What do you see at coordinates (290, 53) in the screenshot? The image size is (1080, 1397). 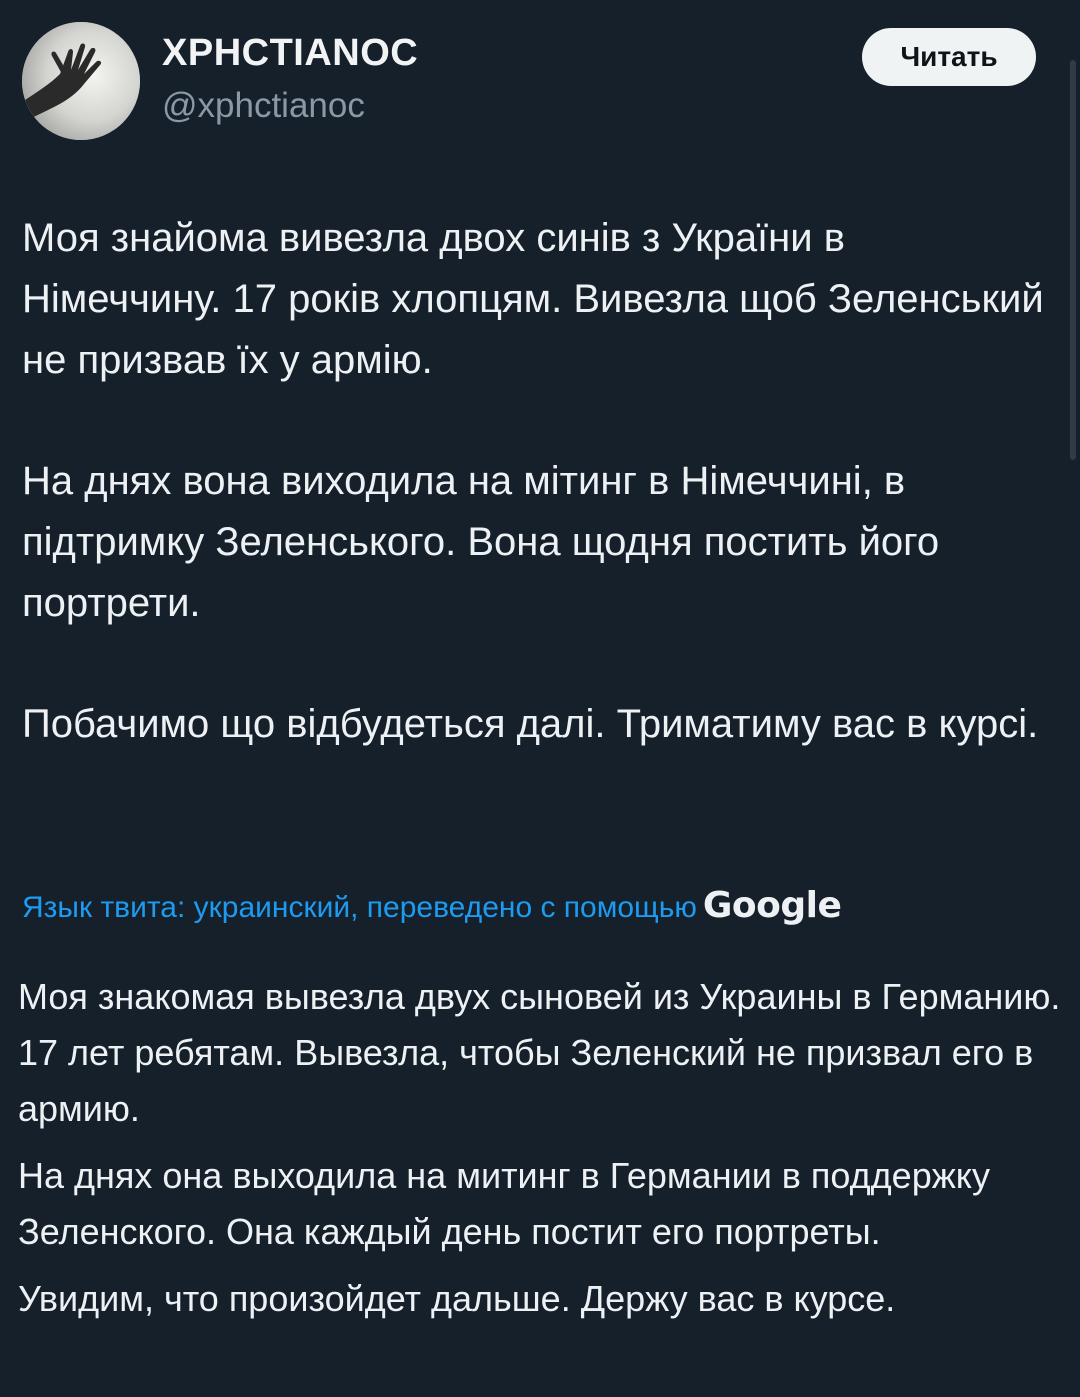 I see `author-display-name: ΧΡΗCΤΙΑΝΟC` at bounding box center [290, 53].